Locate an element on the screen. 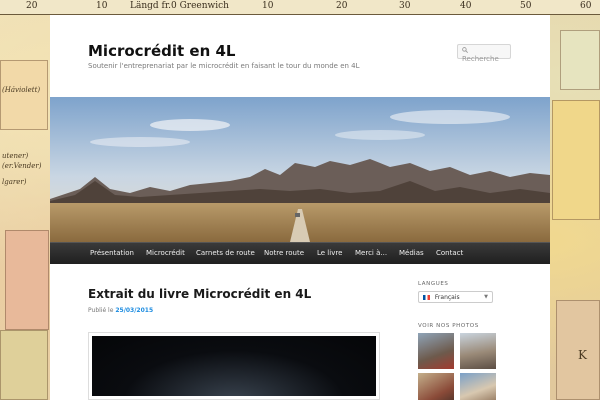 Image resolution: width=600 pixels, height=400 pixels. nav-item-presentation: Présentation is located at coordinates (112, 253).